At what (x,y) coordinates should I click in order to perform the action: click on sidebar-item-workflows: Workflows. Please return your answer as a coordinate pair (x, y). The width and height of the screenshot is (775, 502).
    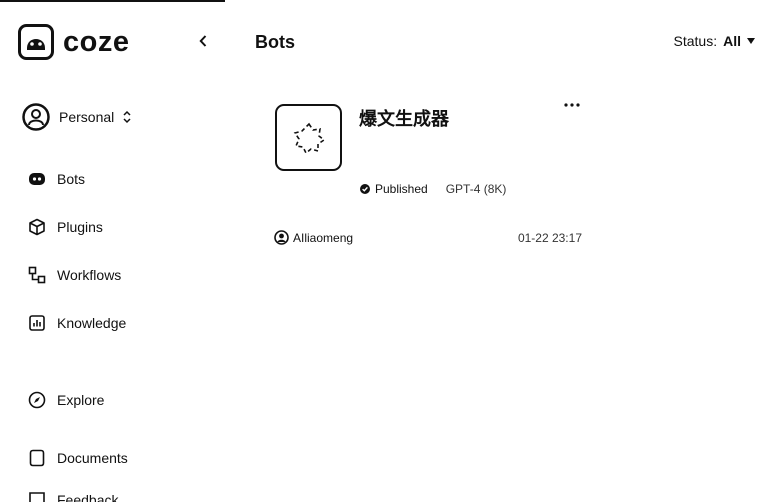
    Looking at the image, I should click on (74, 275).